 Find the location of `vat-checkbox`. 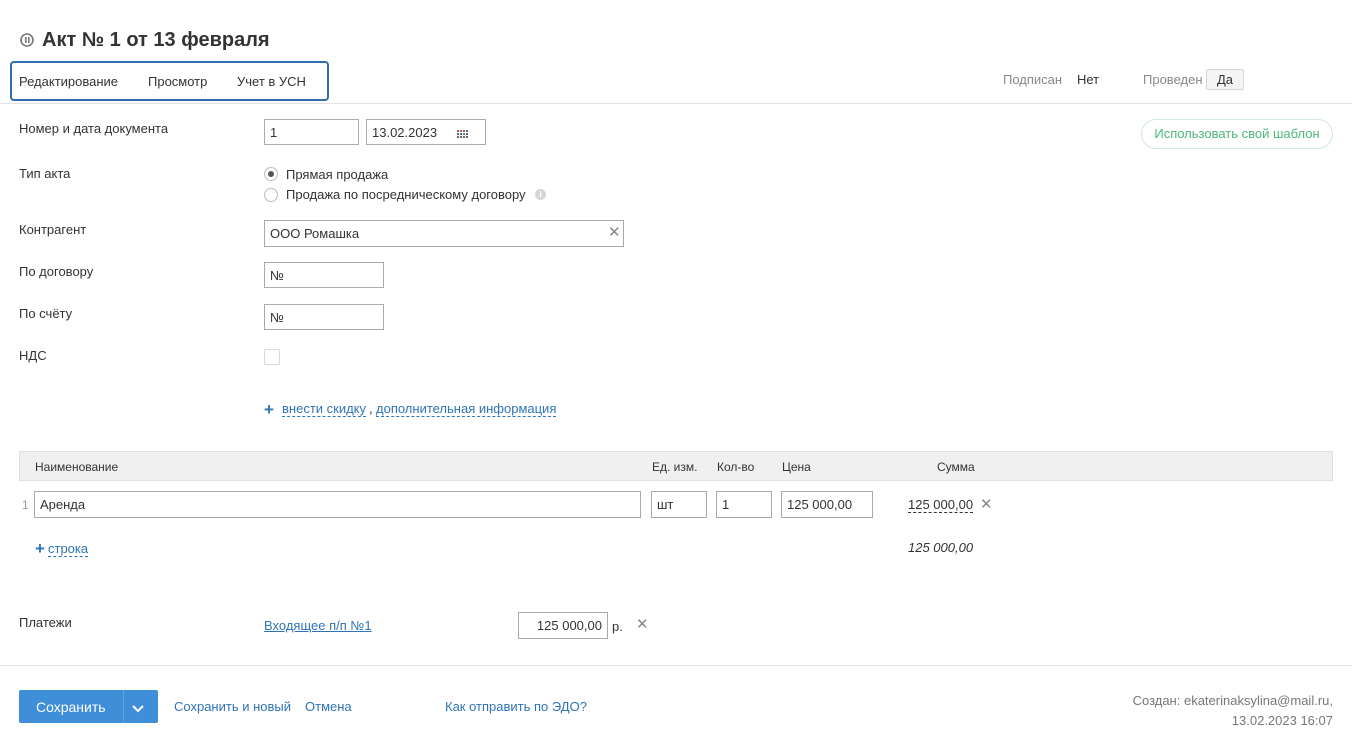

vat-checkbox is located at coordinates (272, 357).